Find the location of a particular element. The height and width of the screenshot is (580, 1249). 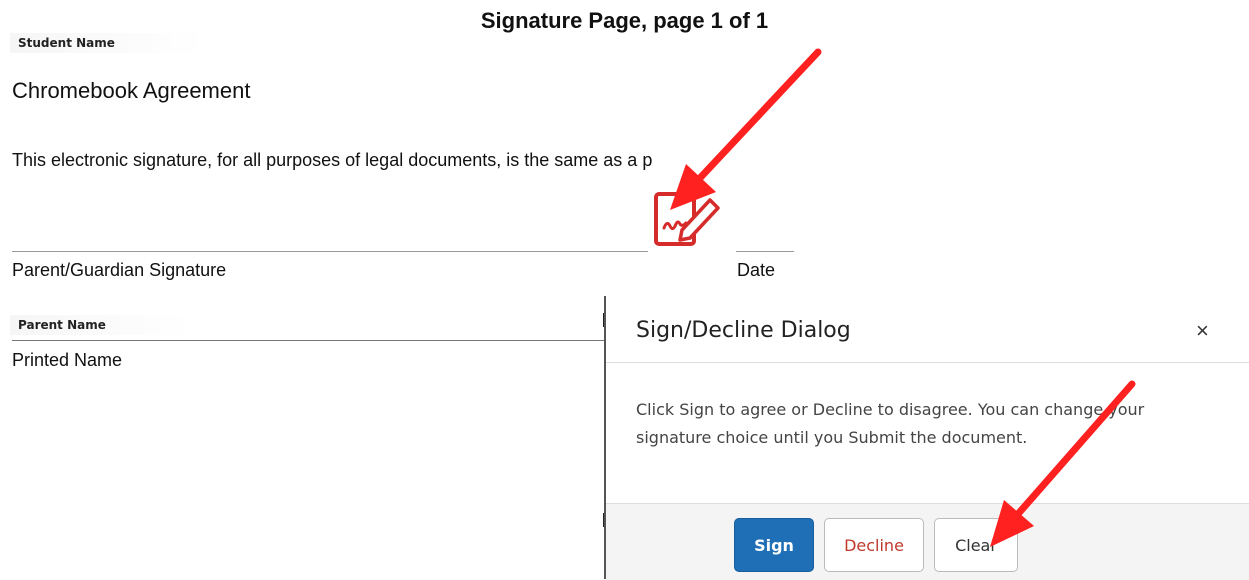

printed-name-label: Printed Name is located at coordinates (67, 360).